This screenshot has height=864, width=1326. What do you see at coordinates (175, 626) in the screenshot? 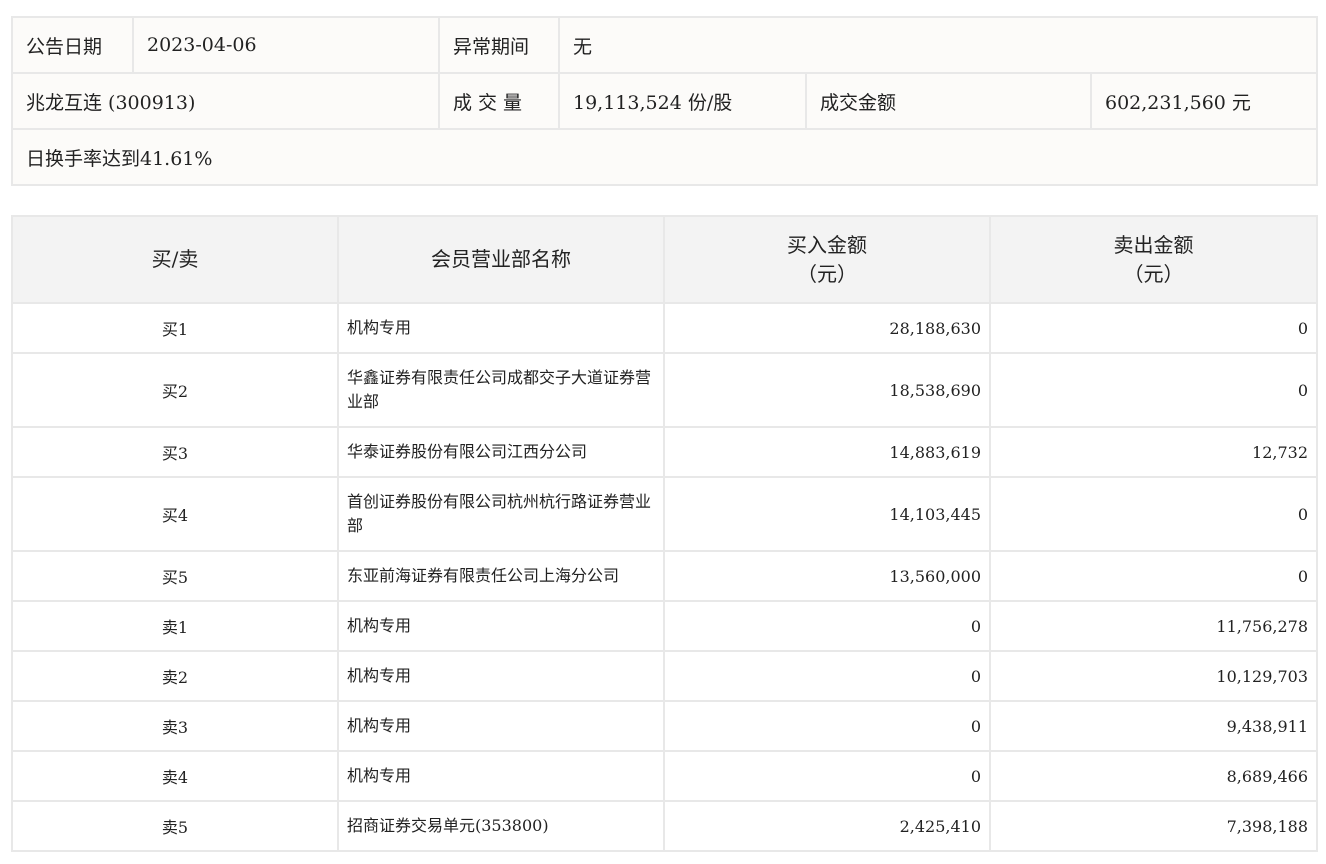
I see `side-cell: 卖1` at bounding box center [175, 626].